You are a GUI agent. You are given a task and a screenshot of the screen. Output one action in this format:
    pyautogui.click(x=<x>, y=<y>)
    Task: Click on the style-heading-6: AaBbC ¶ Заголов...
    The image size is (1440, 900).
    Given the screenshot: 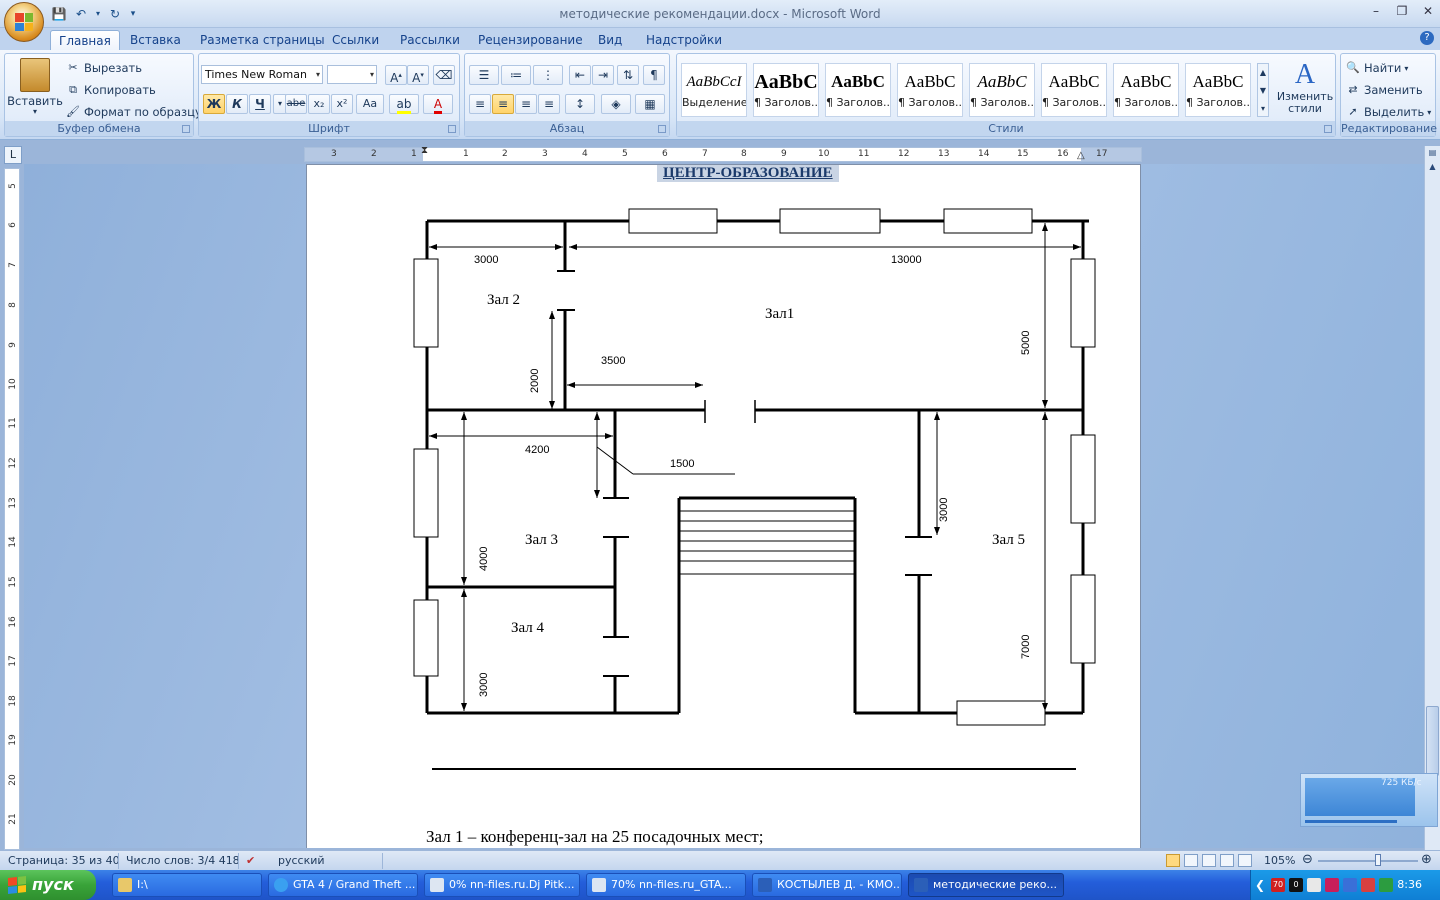 What is the action you would take?
    pyautogui.click(x=1146, y=90)
    